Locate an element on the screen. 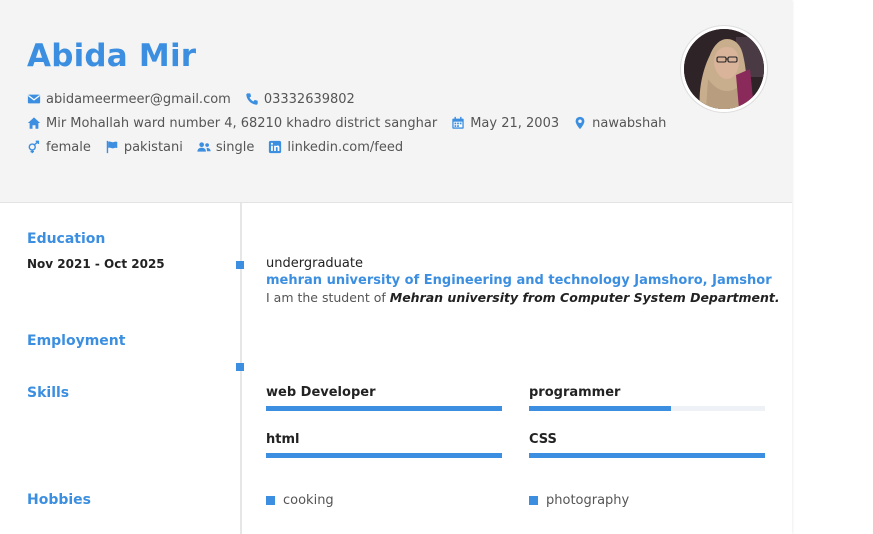  phone-icon is located at coordinates (252, 99).